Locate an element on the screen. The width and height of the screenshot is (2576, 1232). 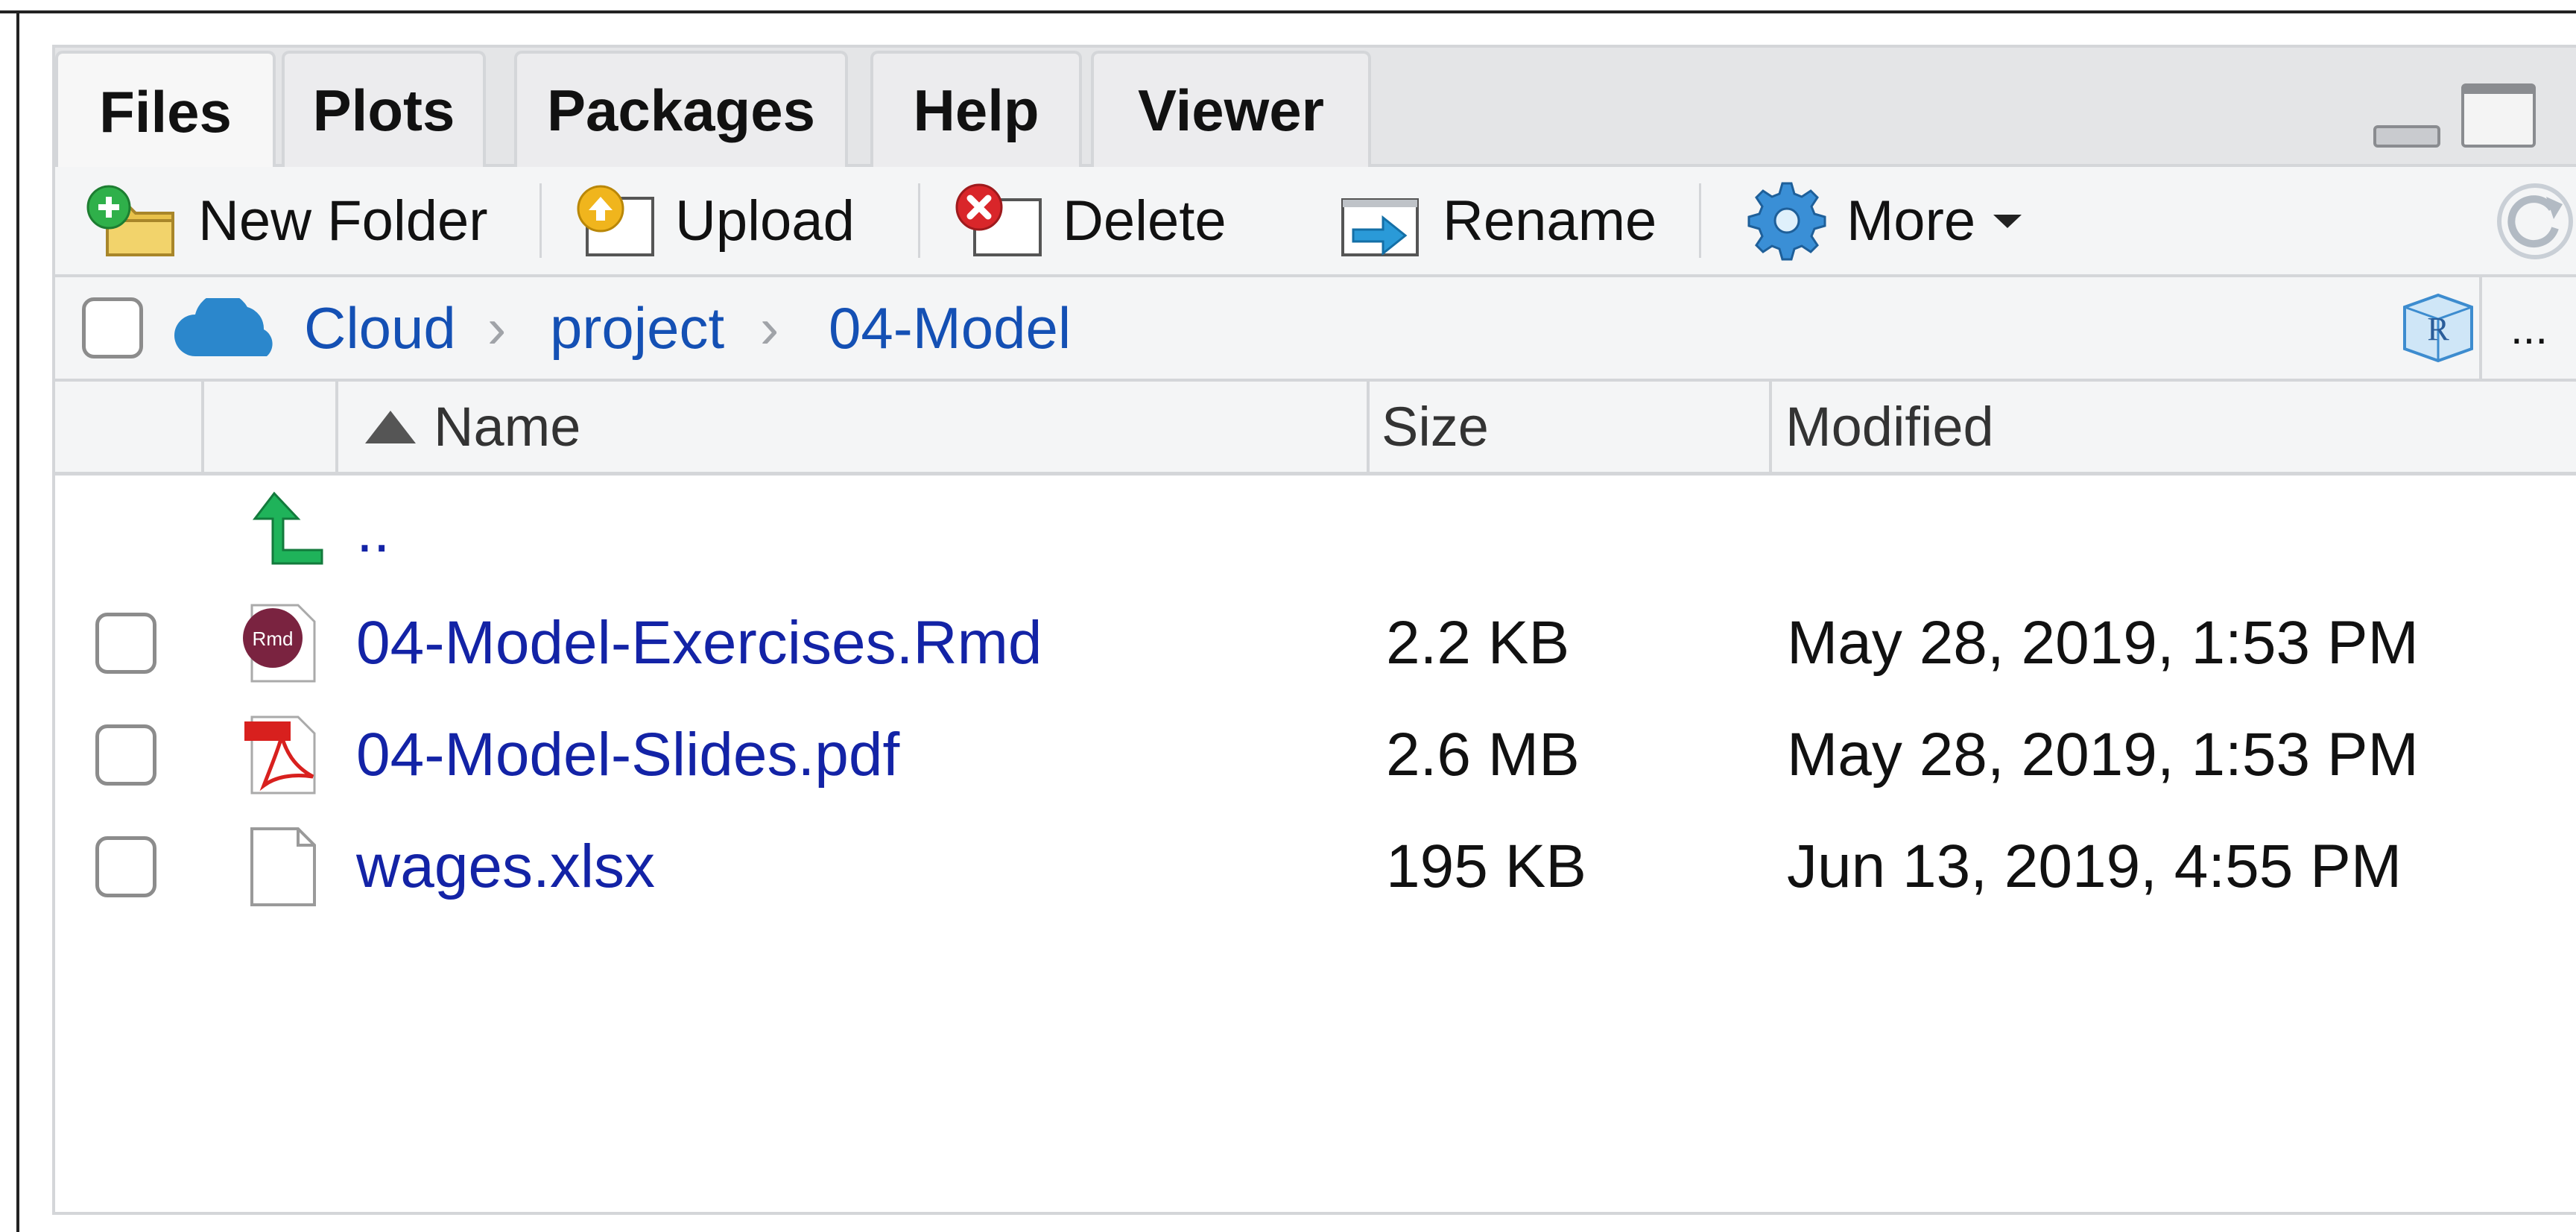
rename-icon is located at coordinates (1380, 227).